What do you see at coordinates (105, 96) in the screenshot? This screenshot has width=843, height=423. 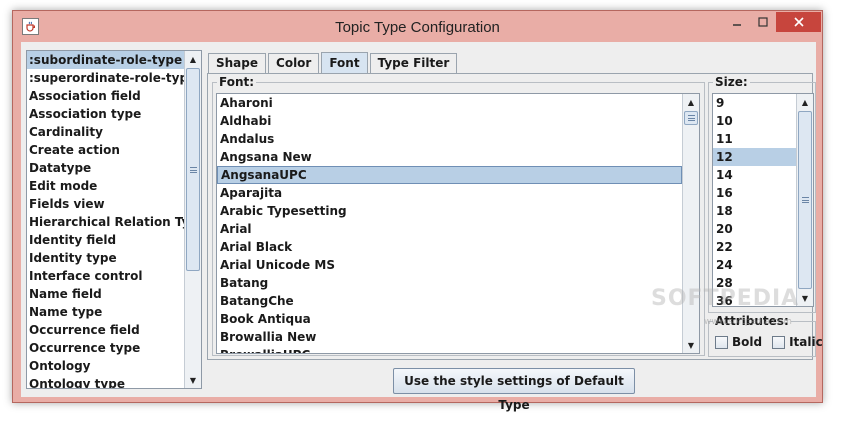 I see `topic-type-item: Association field` at bounding box center [105, 96].